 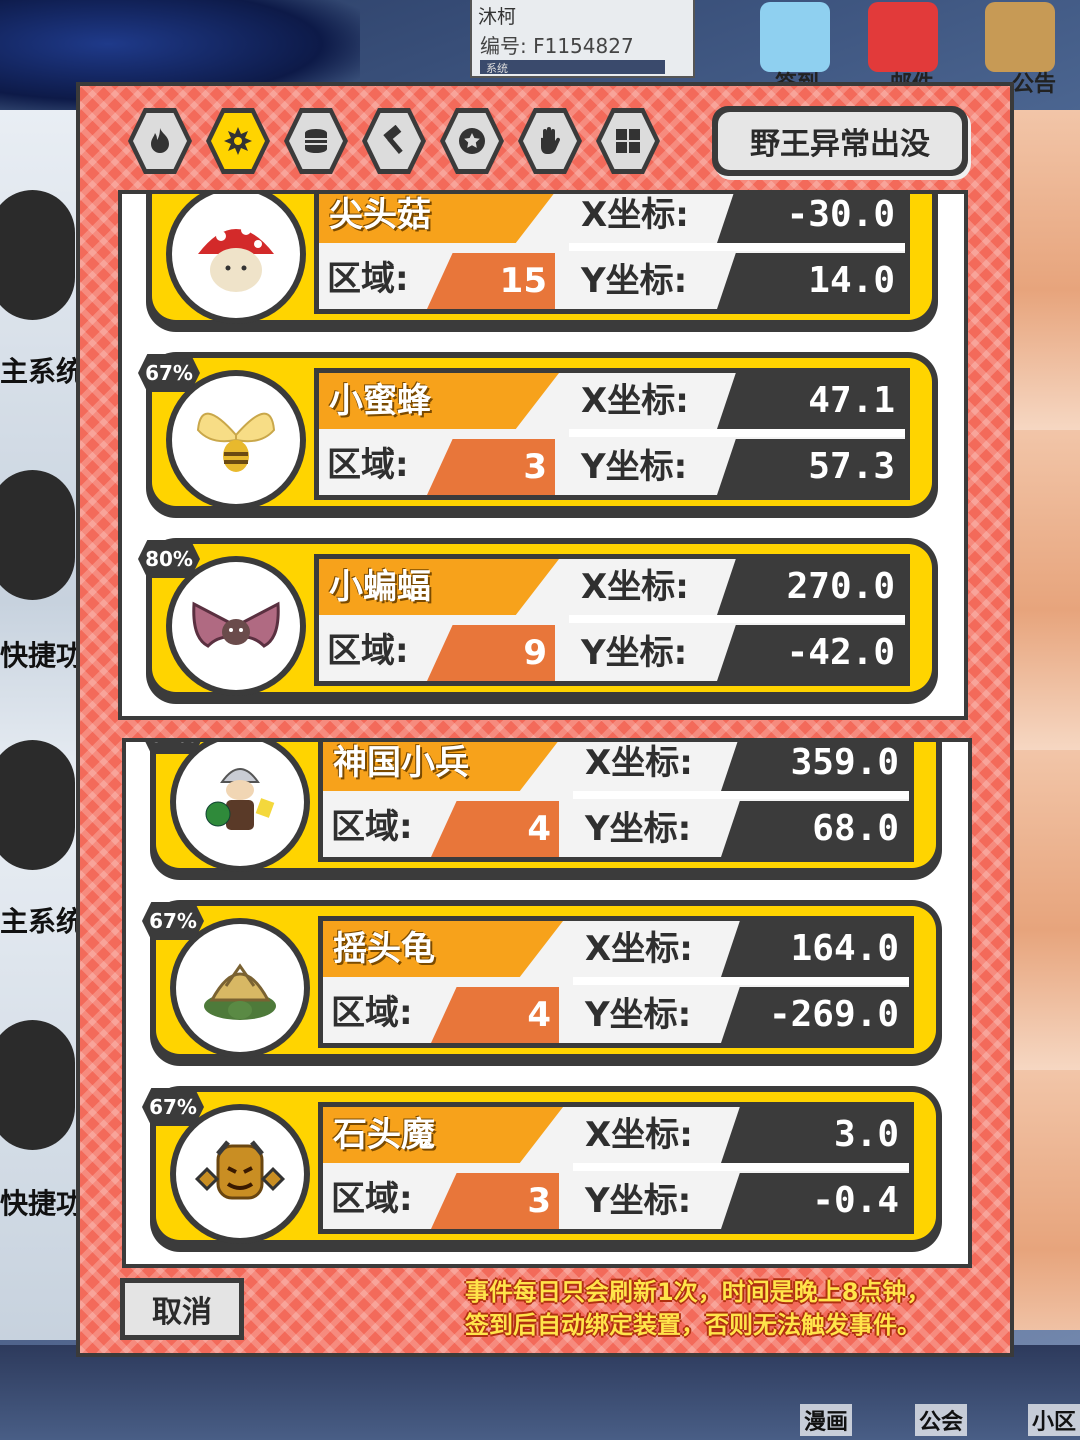 What do you see at coordinates (538, 621) in the screenshot?
I see `monster-card: 80% 小蝙蝠 区域: 9 X坐标: 270.0 Y坐标: -42.0` at bounding box center [538, 621].